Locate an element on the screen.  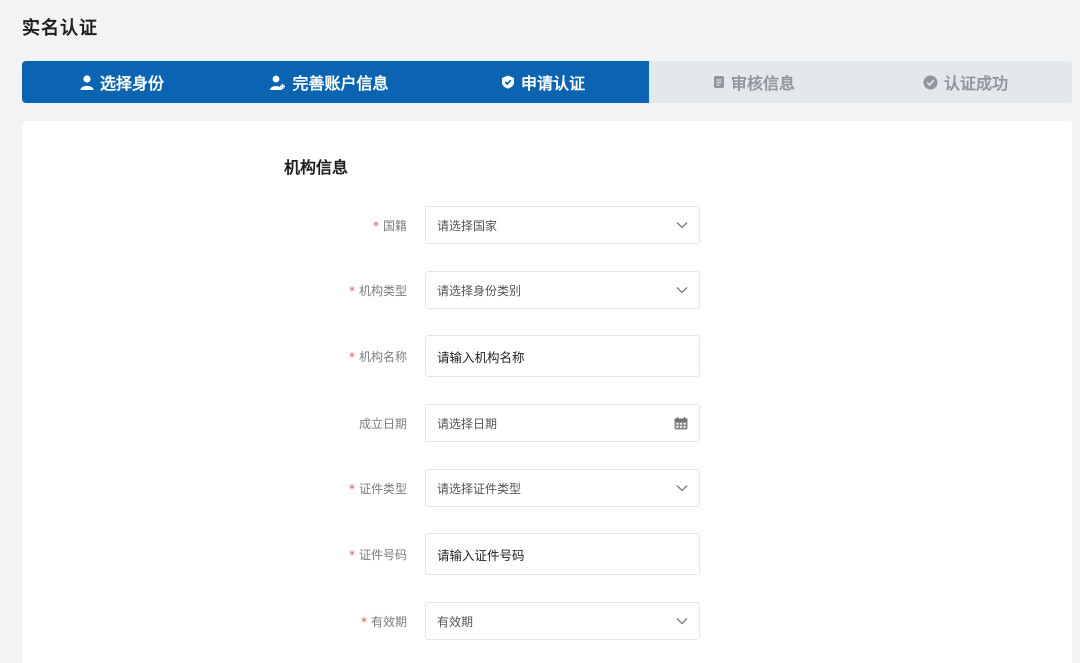
field-label: * 有效期 is located at coordinates (347, 621).